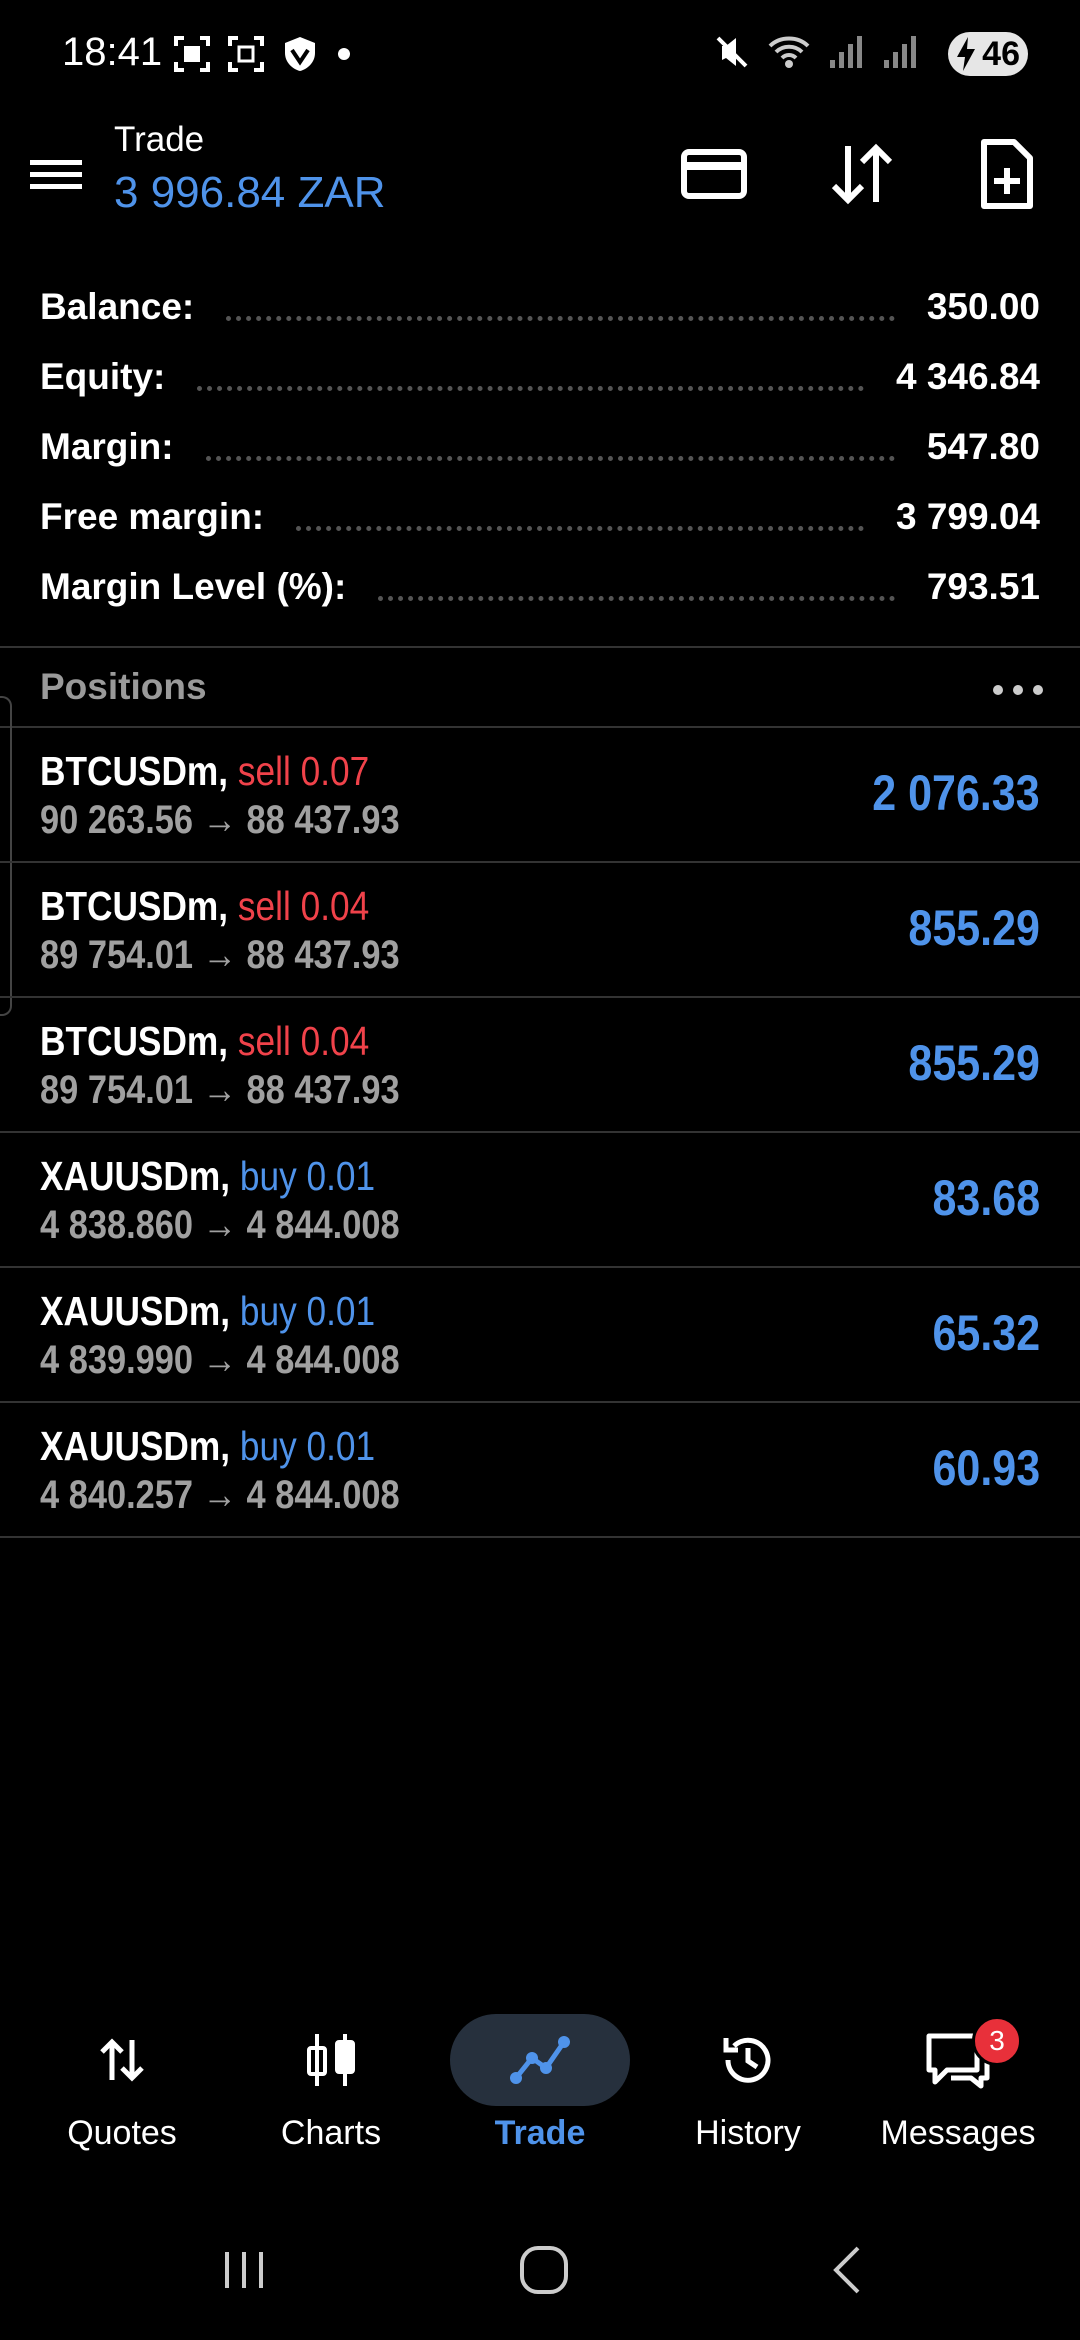  I want to click on position-prices: 89 754.01 → 88 437.93, so click(220, 1090).